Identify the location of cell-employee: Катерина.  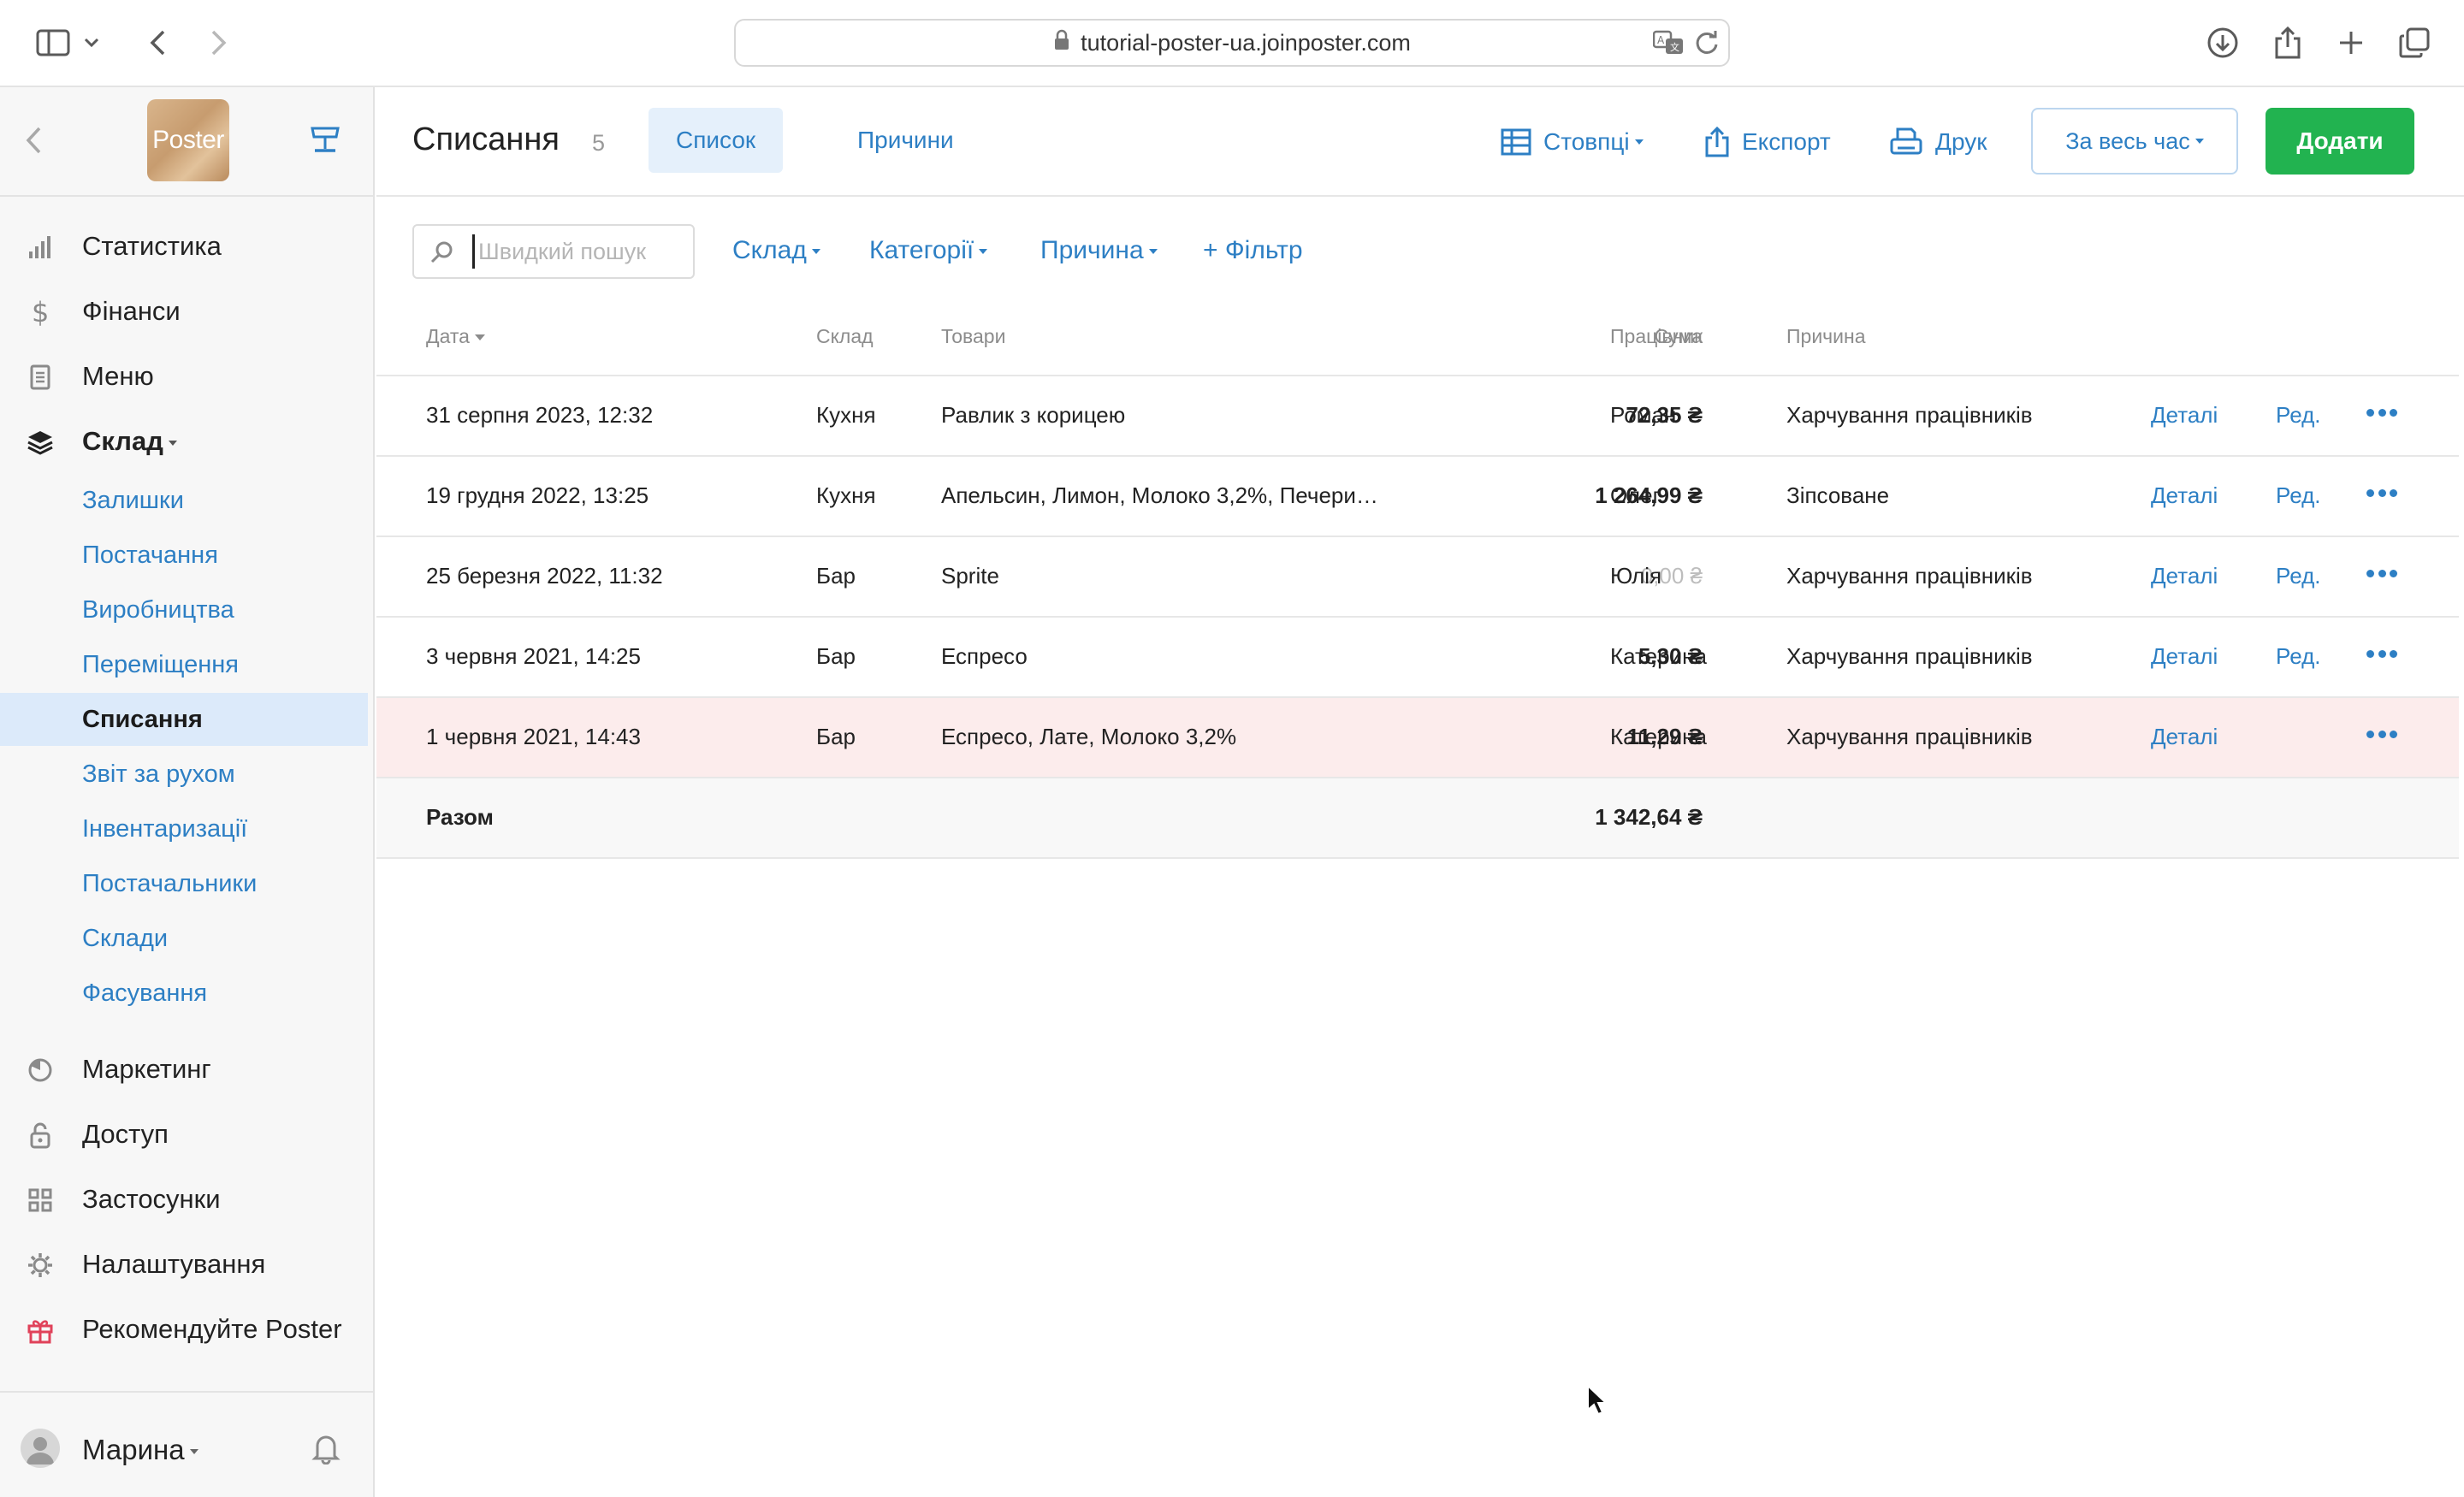
(1658, 656).